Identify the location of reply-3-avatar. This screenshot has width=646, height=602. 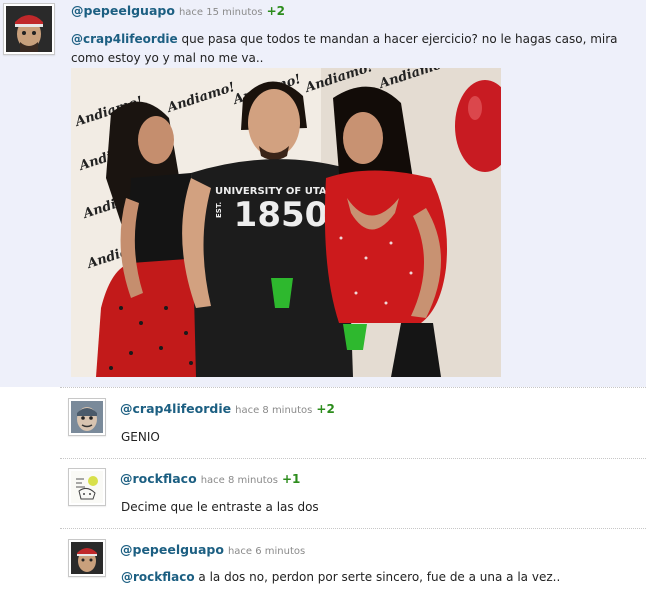
(87, 558).